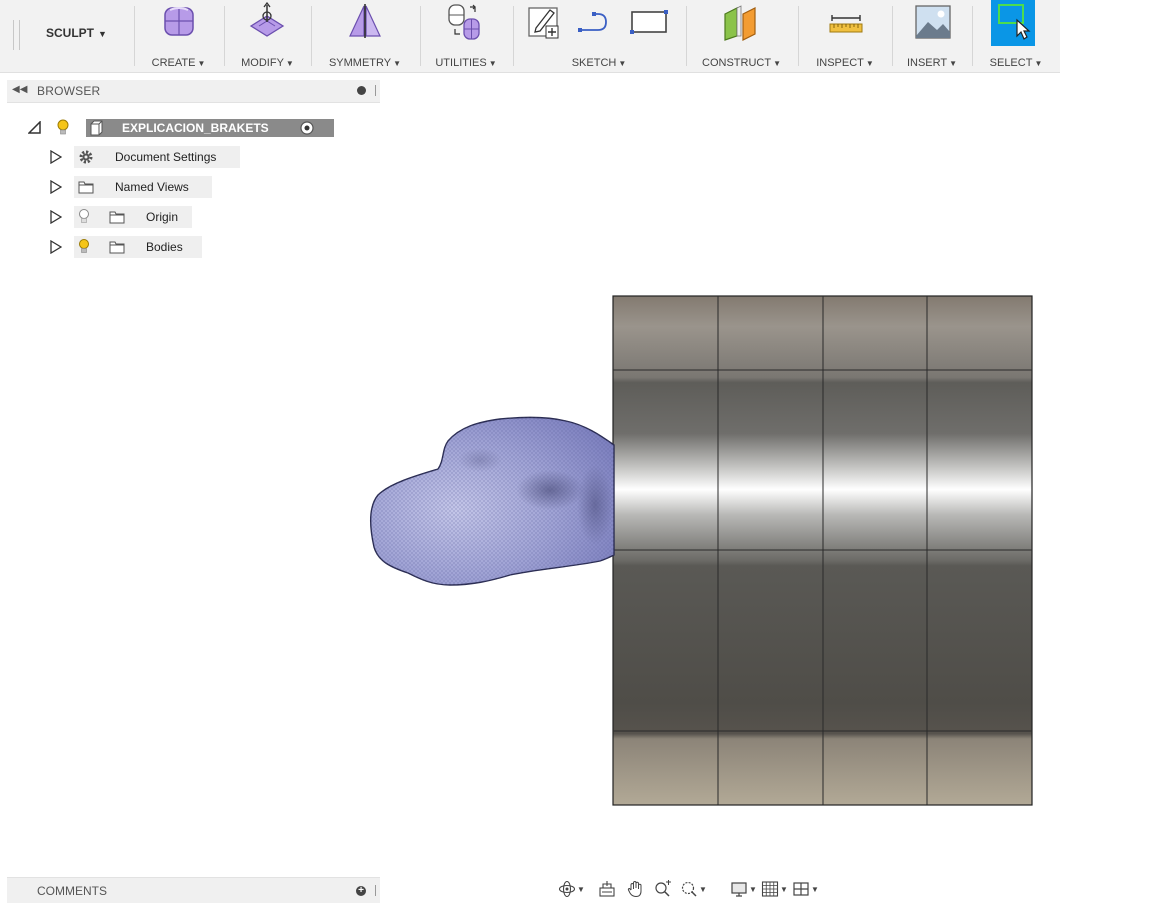 The width and height of the screenshot is (1171, 908). What do you see at coordinates (801, 889) in the screenshot?
I see `viewports-icon` at bounding box center [801, 889].